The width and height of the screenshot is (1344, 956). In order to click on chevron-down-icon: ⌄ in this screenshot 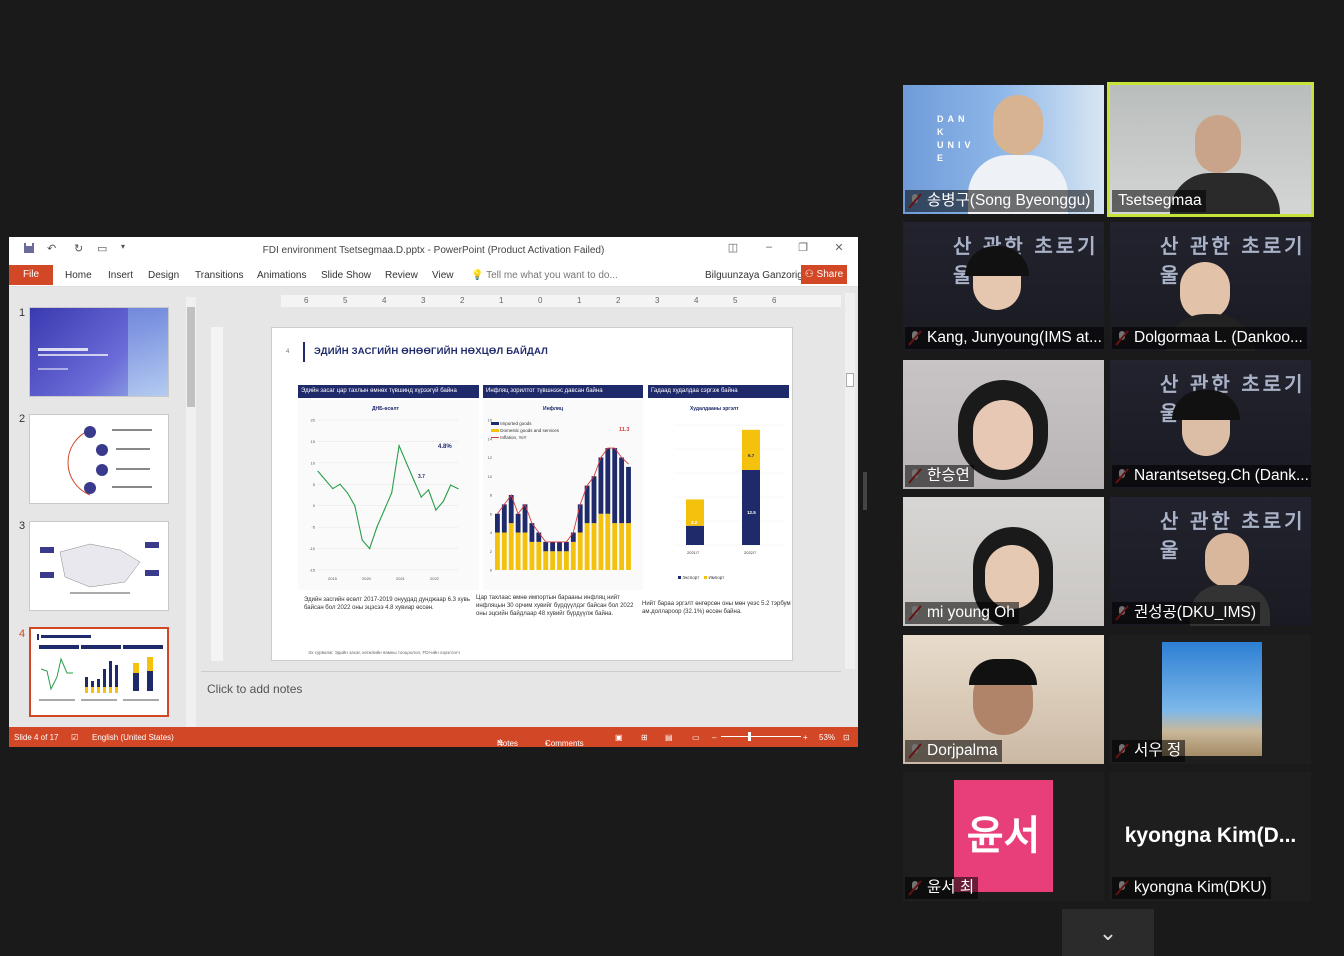, I will do `click(1108, 932)`.